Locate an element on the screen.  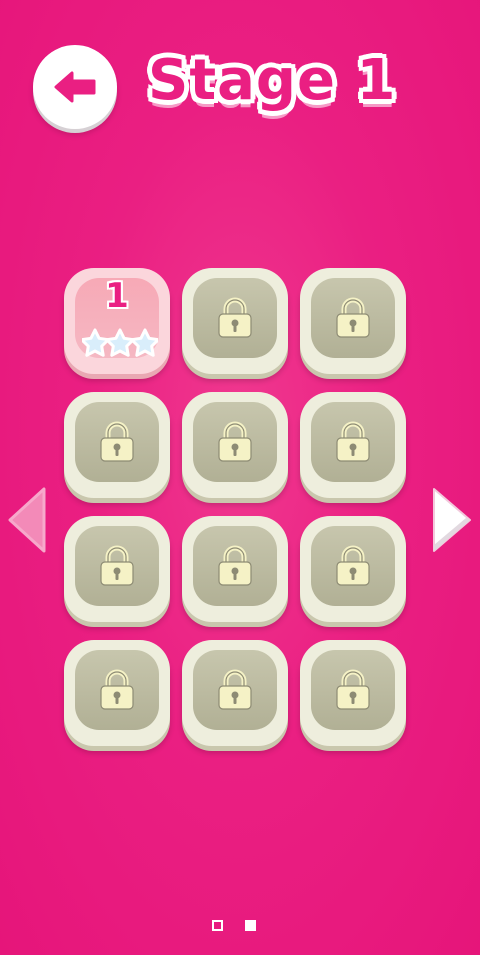
back-button is located at coordinates (75, 87).